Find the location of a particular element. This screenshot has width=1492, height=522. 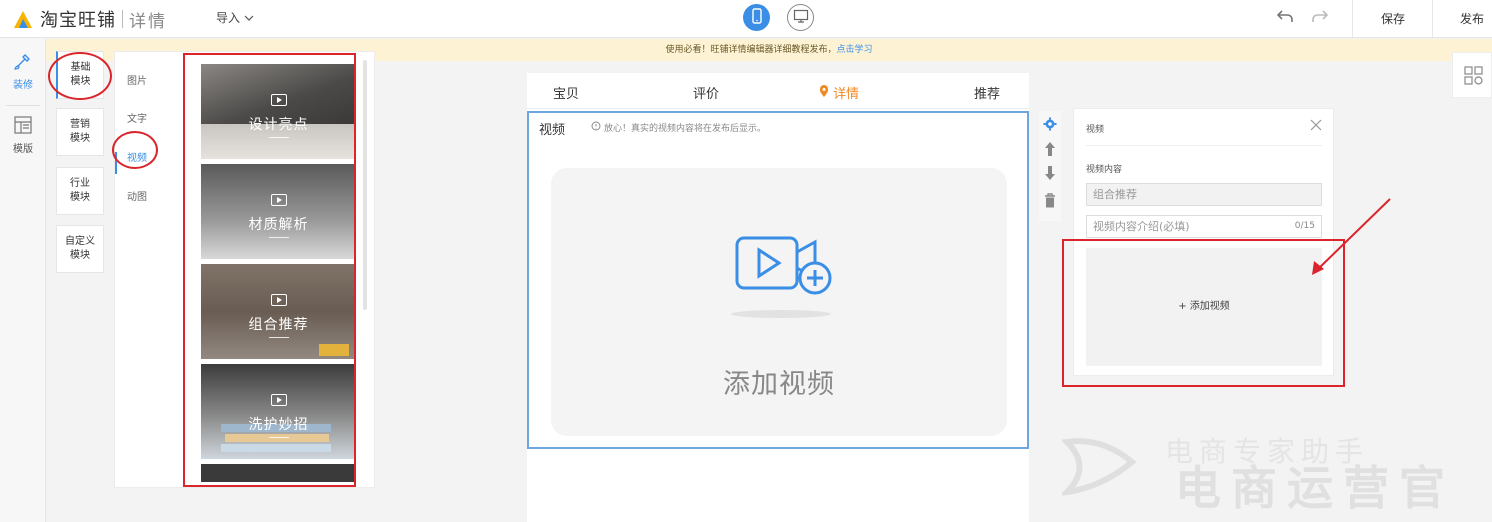

panel-title: 视频 is located at coordinates (1095, 130).